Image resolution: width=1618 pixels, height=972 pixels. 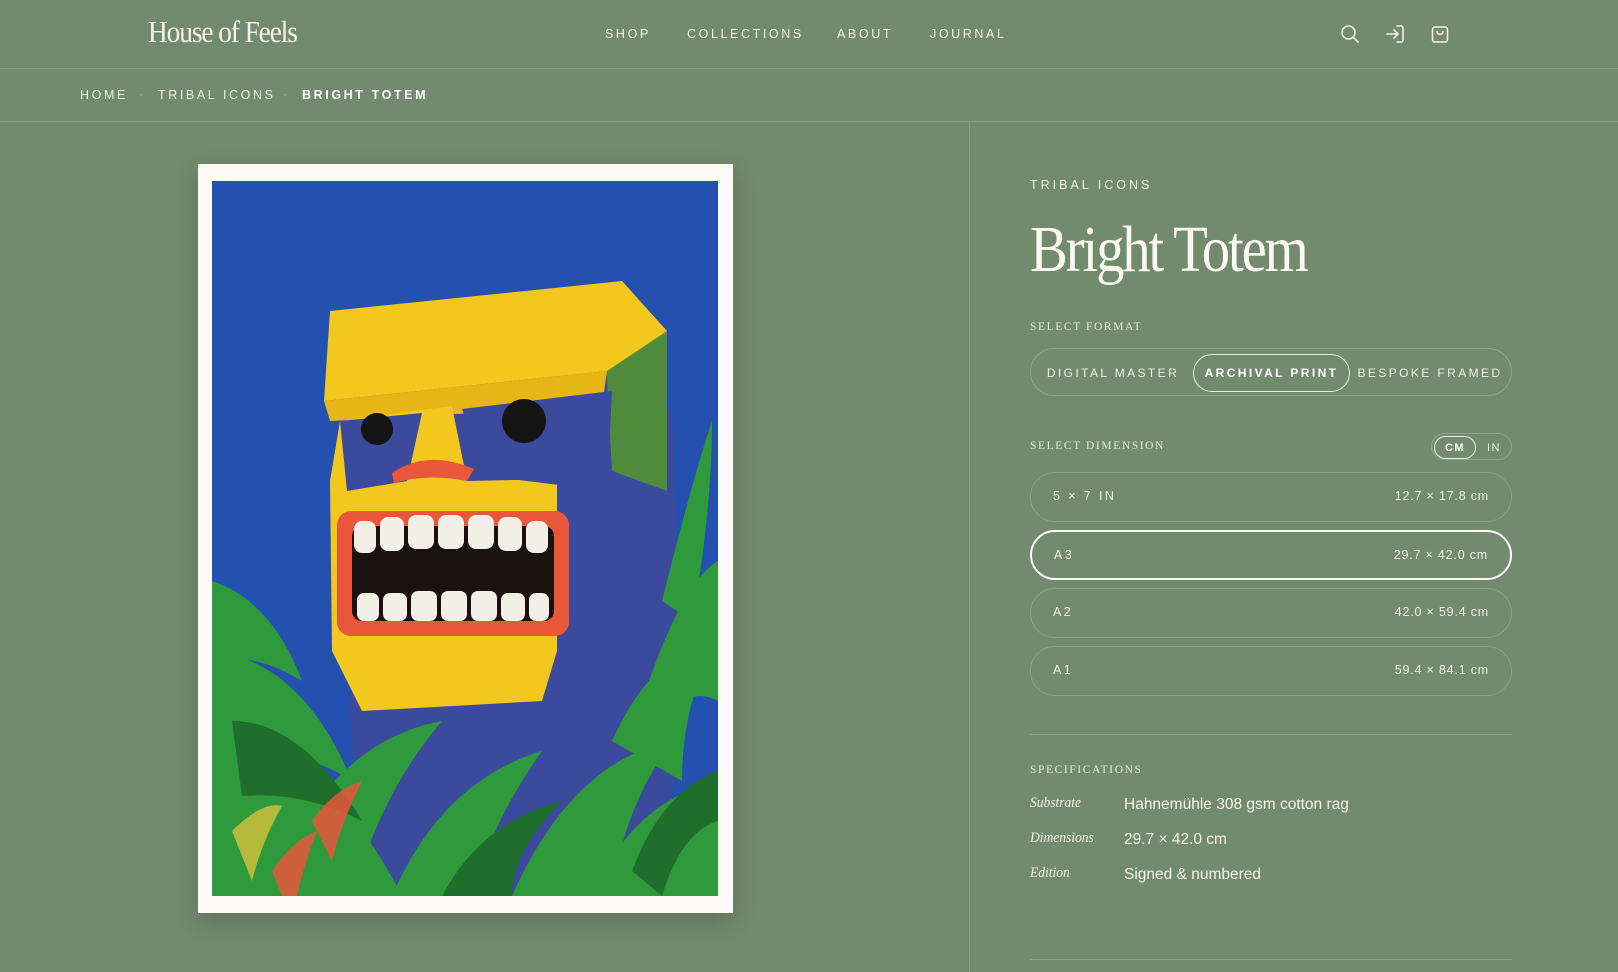 I want to click on dimension-size: 59.4 × 84.1 cm, so click(x=1441, y=670).